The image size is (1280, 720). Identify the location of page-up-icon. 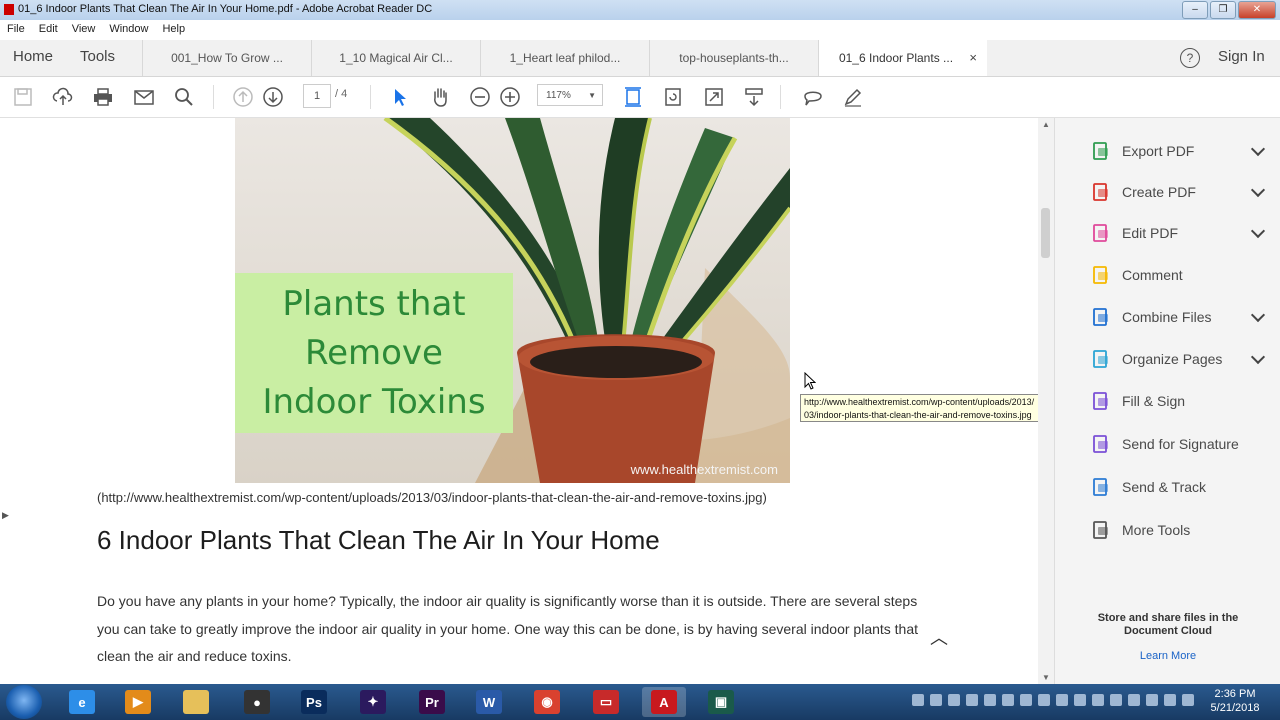
(243, 97).